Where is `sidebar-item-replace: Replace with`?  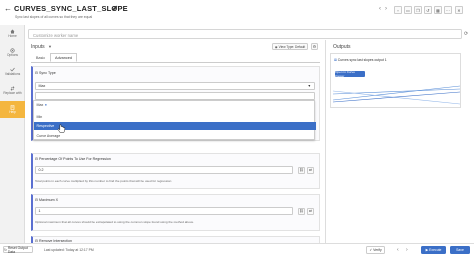
sidebar-item-replace: Replace with is located at coordinates (12, 90).